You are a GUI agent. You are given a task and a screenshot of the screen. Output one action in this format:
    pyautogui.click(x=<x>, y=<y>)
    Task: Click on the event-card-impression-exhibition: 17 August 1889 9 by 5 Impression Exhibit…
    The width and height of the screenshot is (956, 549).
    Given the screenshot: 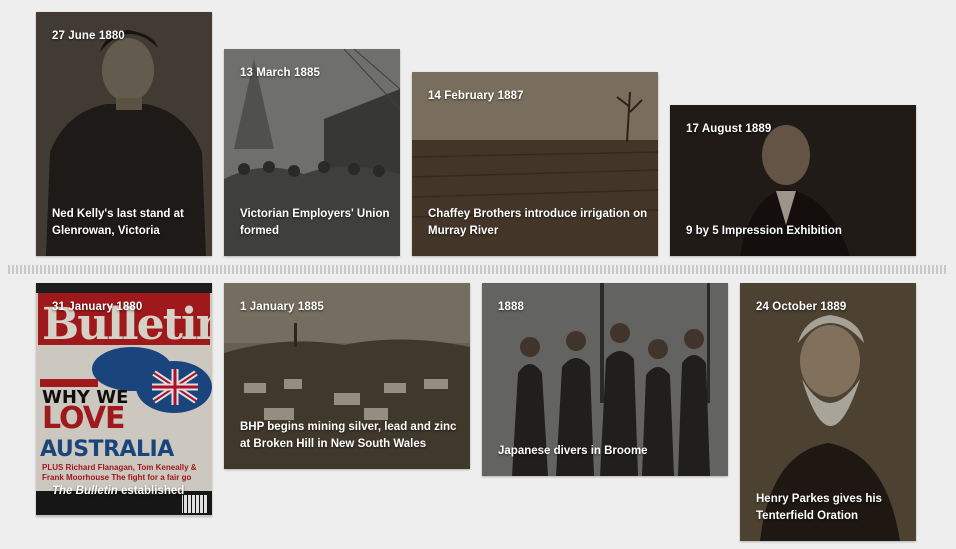 What is the action you would take?
    pyautogui.click(x=793, y=180)
    